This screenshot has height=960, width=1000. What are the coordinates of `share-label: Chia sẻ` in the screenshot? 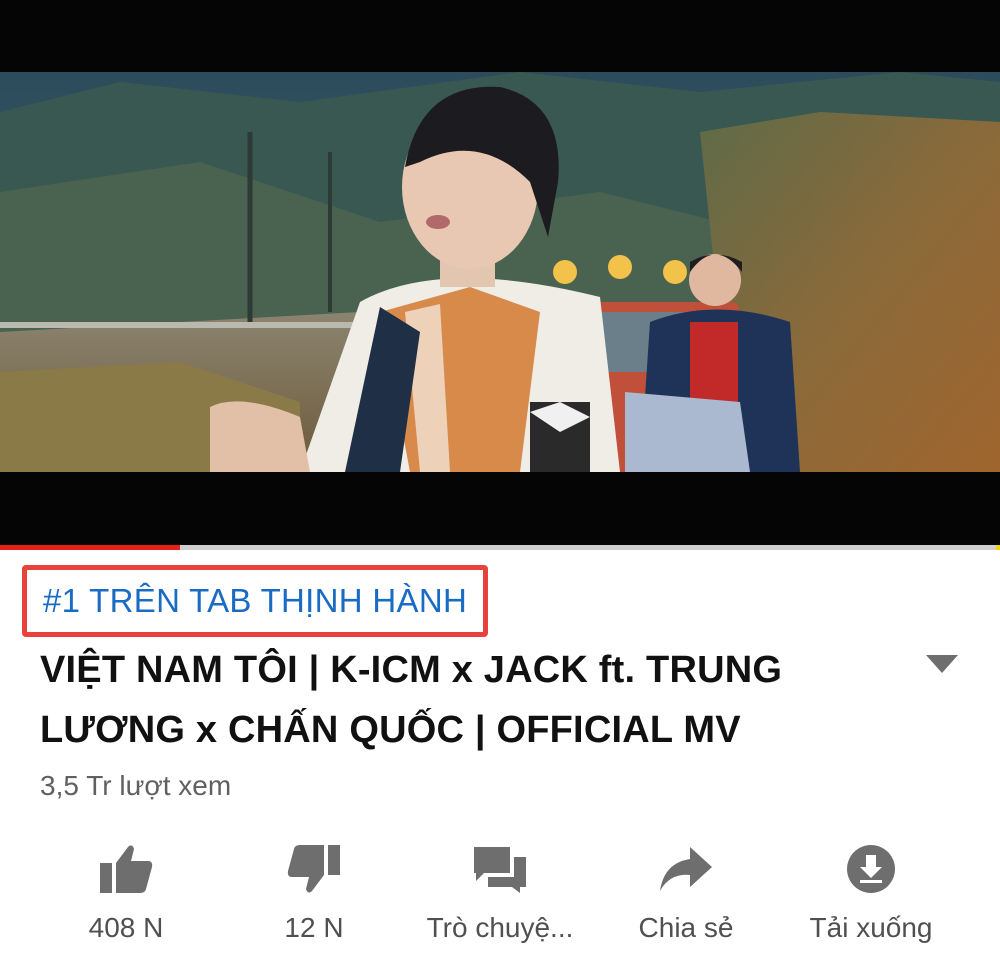 It's located at (686, 927).